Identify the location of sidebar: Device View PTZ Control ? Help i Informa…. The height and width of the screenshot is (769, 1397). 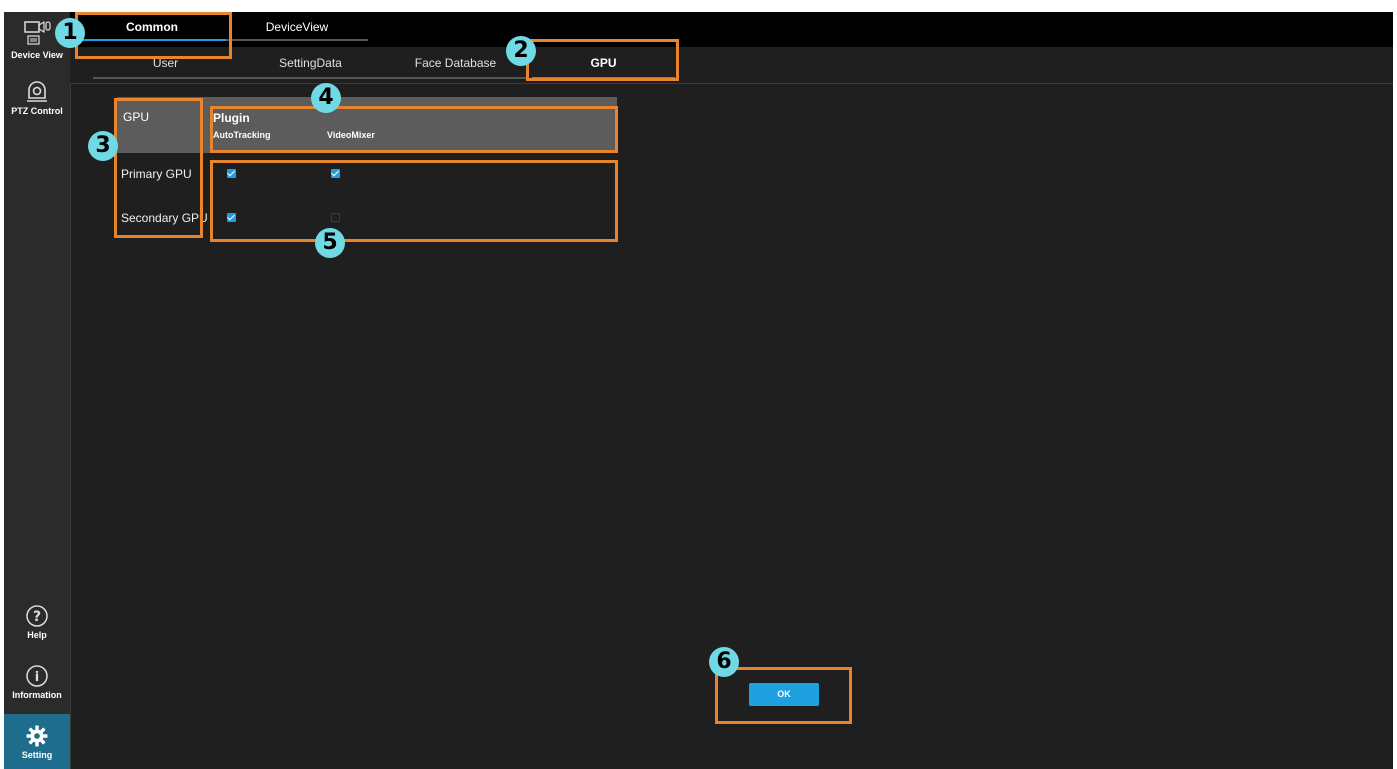
(37, 390).